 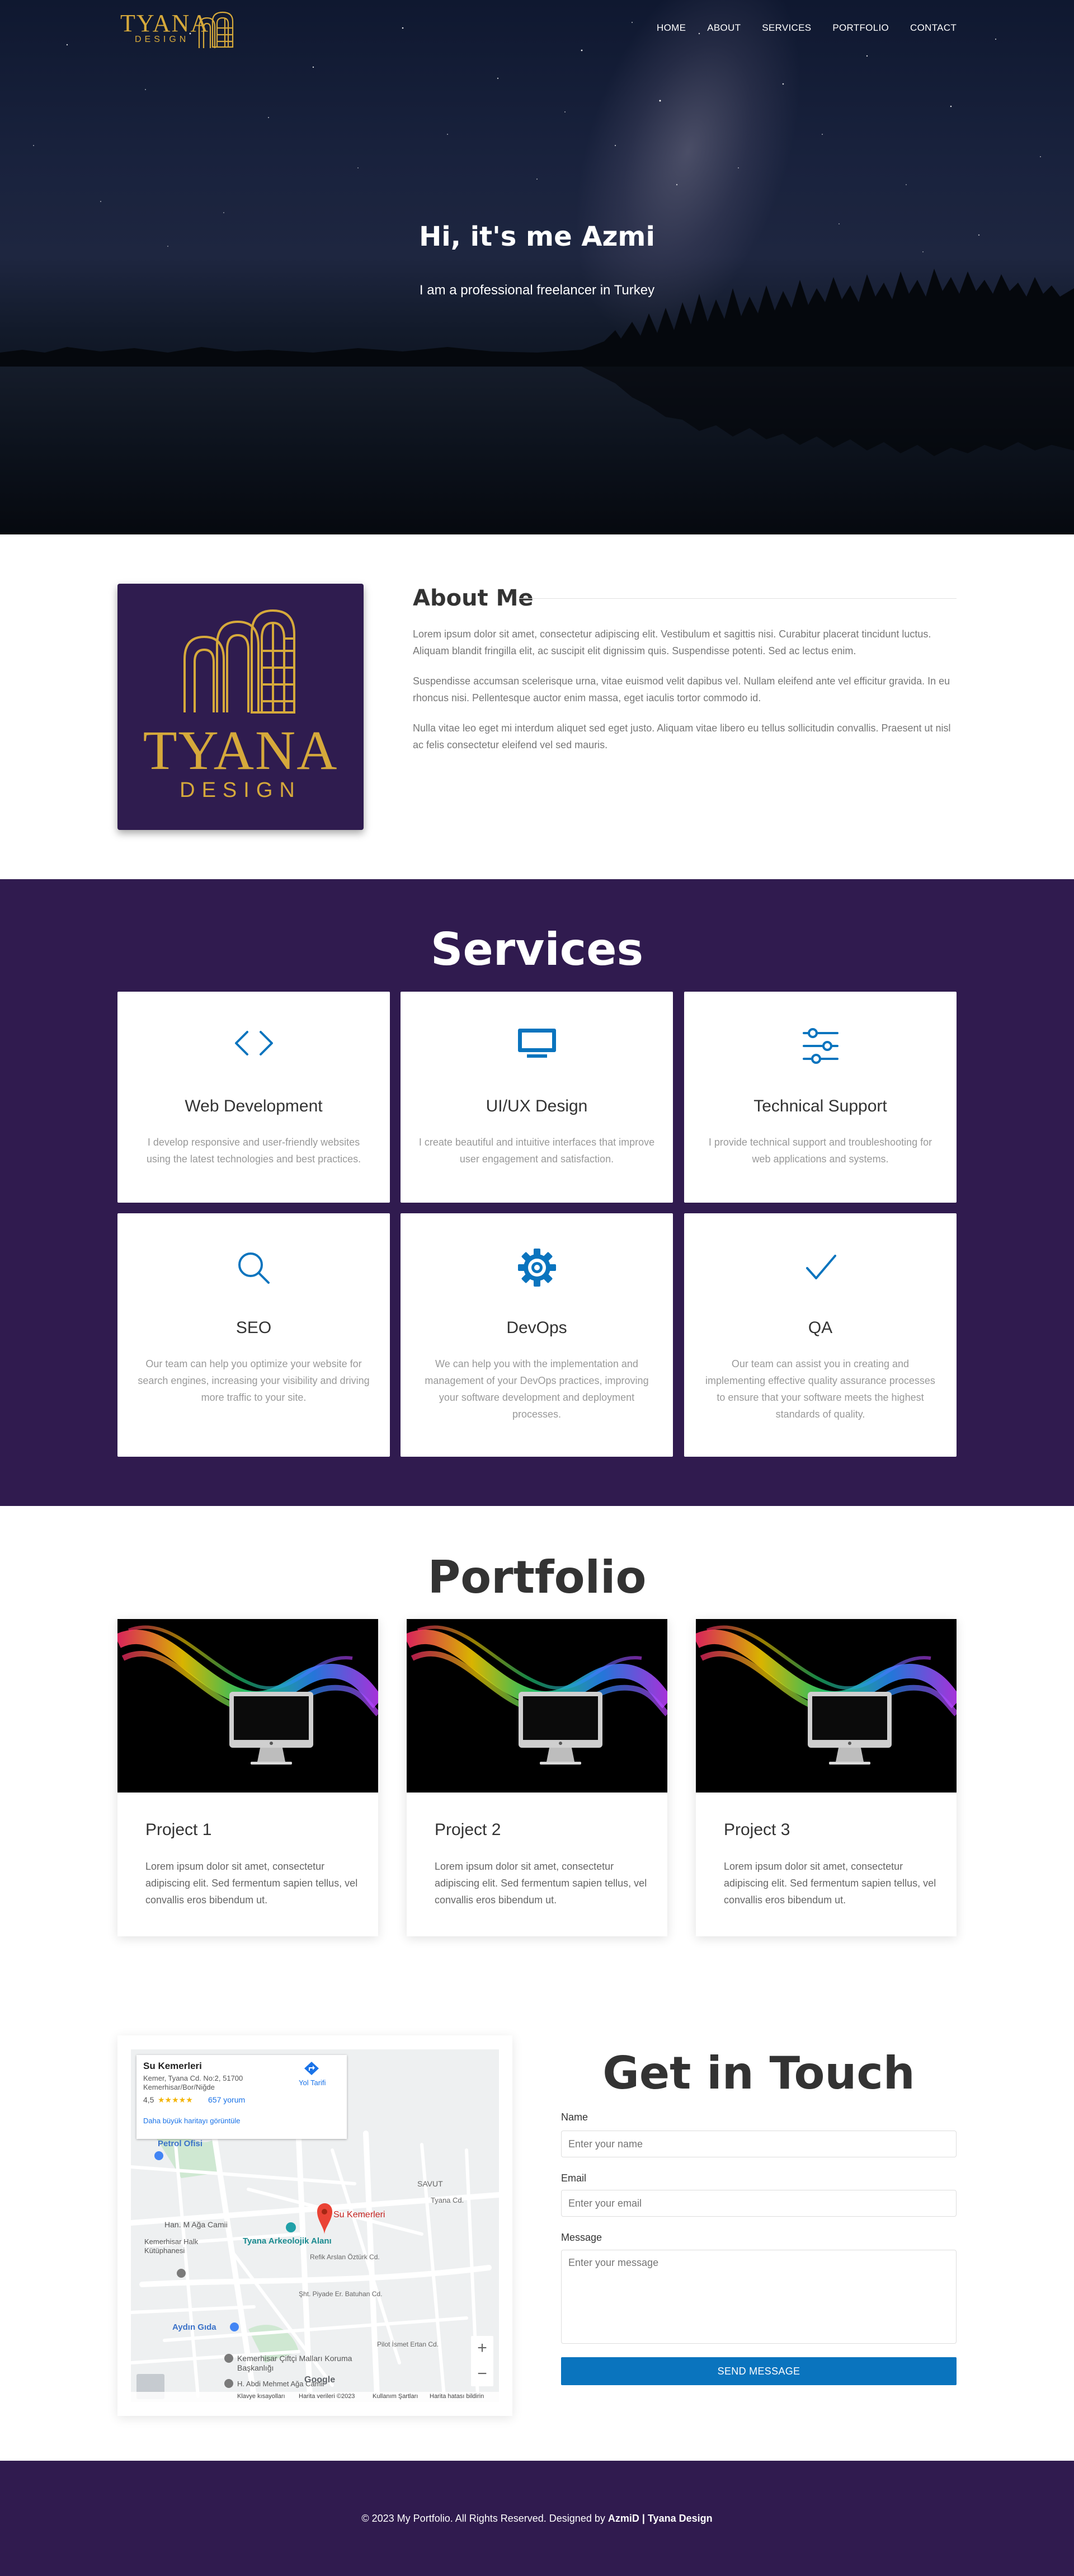 I want to click on about-logo-subtitle: DESIGN, so click(x=241, y=790).